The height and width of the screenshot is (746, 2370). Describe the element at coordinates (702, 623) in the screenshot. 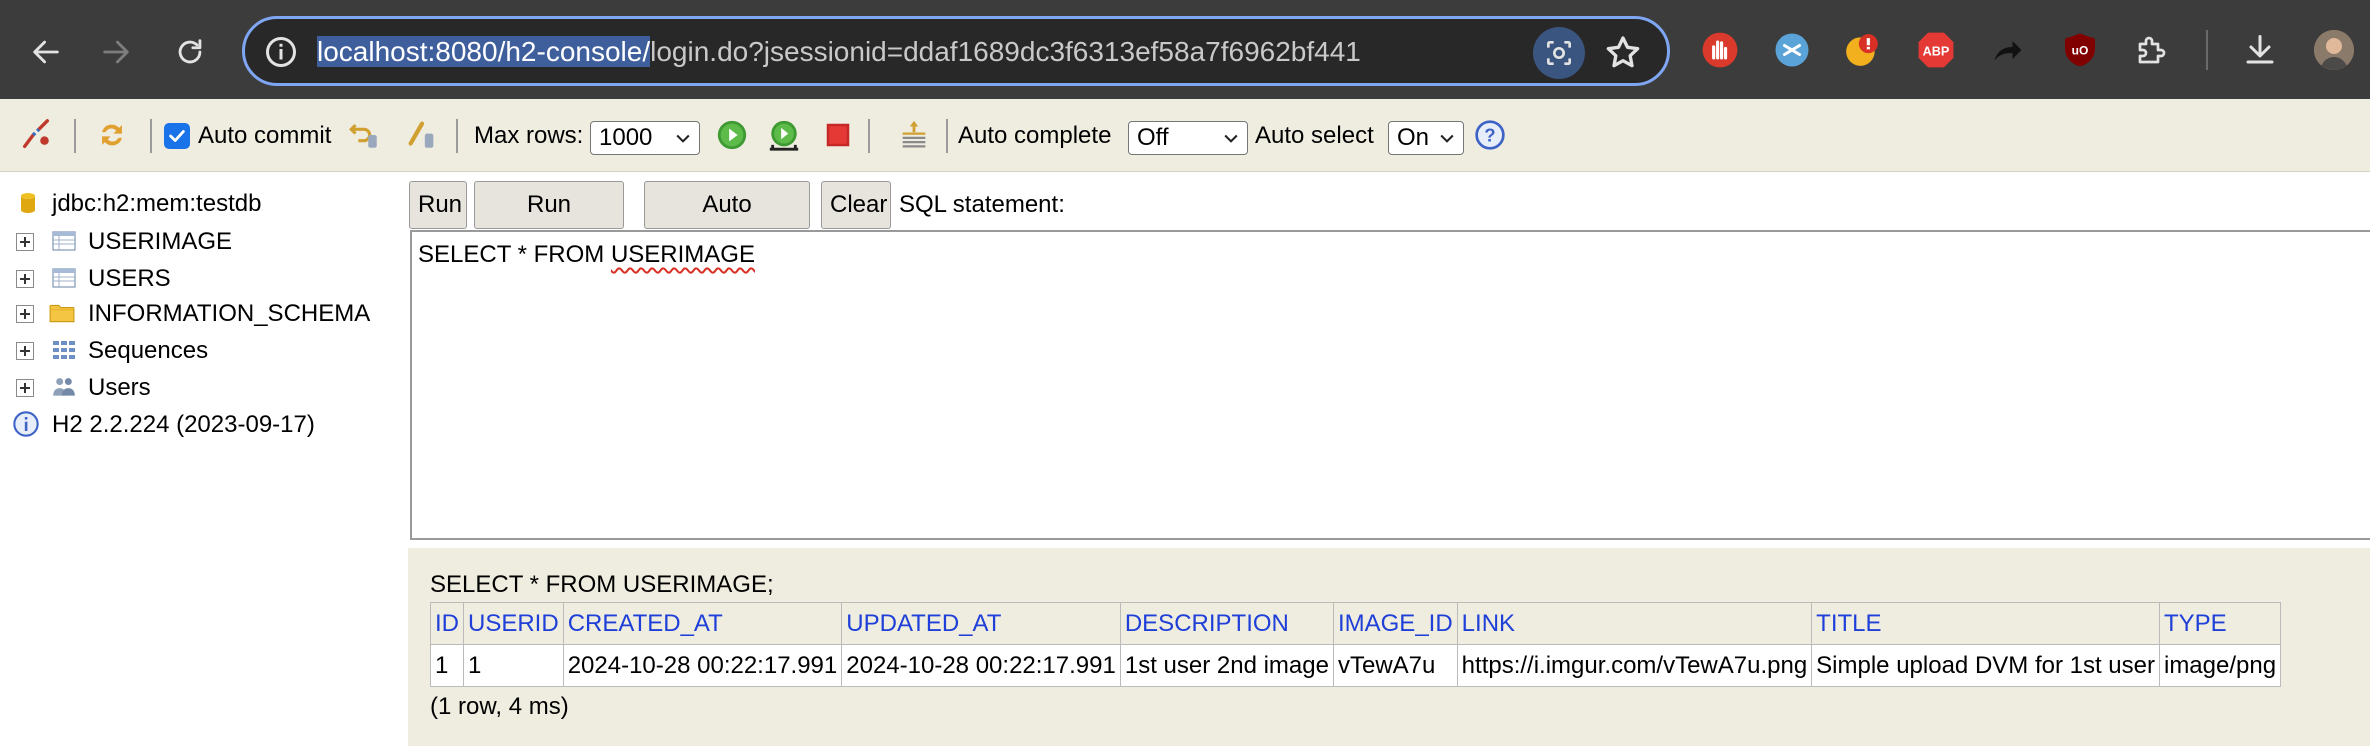

I see `column-header: CREATED_AT` at that location.